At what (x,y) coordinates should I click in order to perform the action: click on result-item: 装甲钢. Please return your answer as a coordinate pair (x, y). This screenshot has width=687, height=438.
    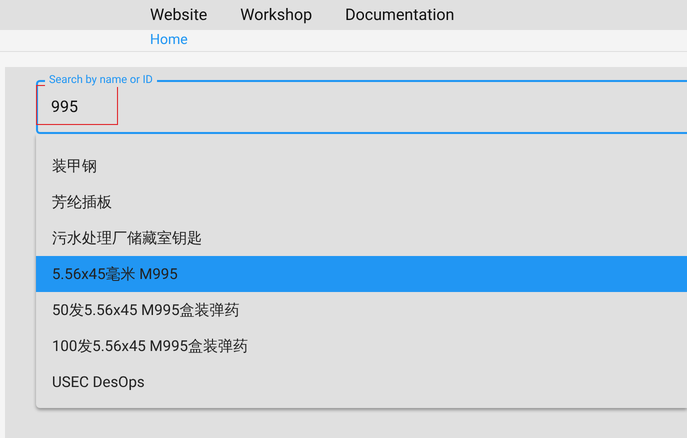
    Looking at the image, I should click on (361, 166).